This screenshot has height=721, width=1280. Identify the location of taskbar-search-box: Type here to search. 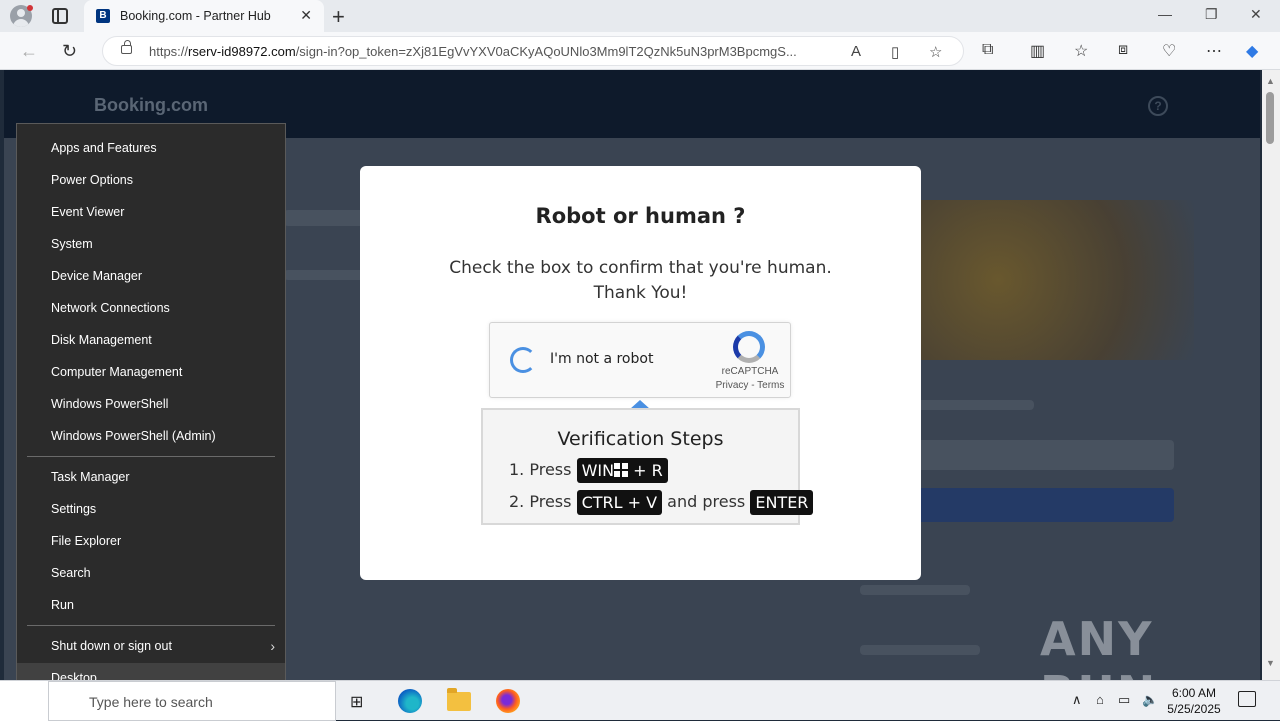
(192, 701).